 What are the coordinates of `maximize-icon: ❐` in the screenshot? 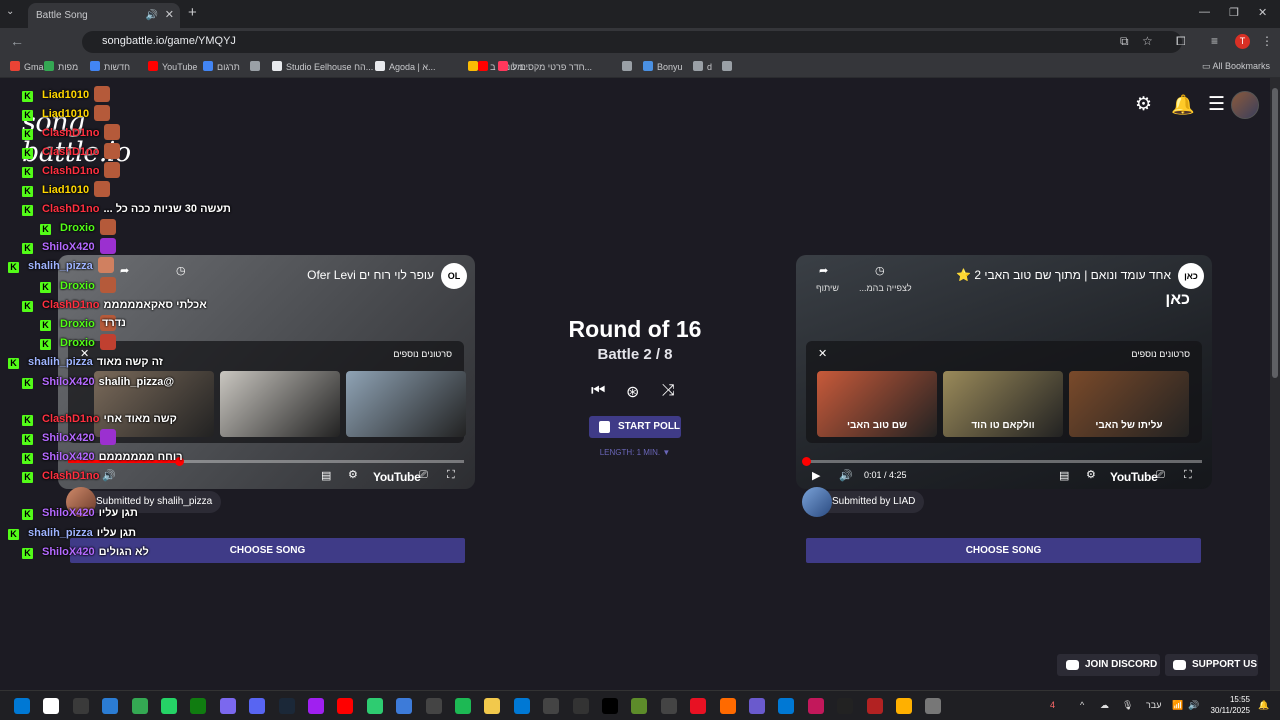 It's located at (1234, 12).